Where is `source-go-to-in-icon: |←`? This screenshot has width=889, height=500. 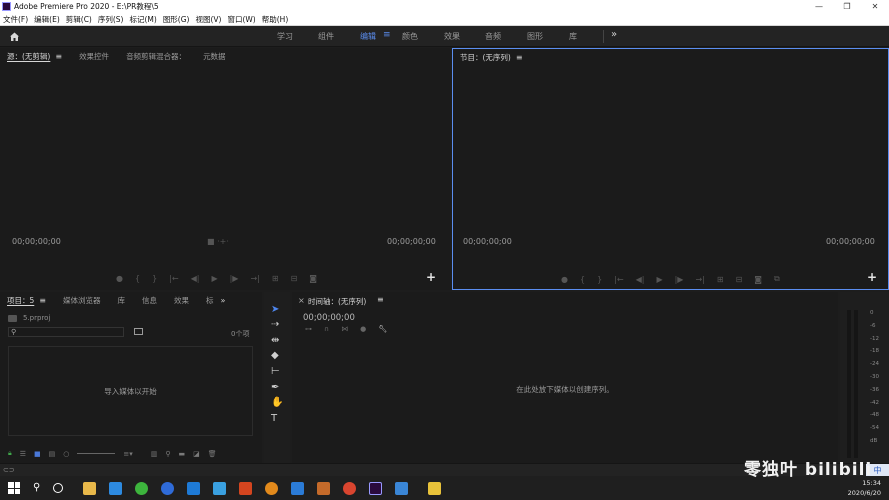
source-go-to-in-icon: |← is located at coordinates (173, 278).